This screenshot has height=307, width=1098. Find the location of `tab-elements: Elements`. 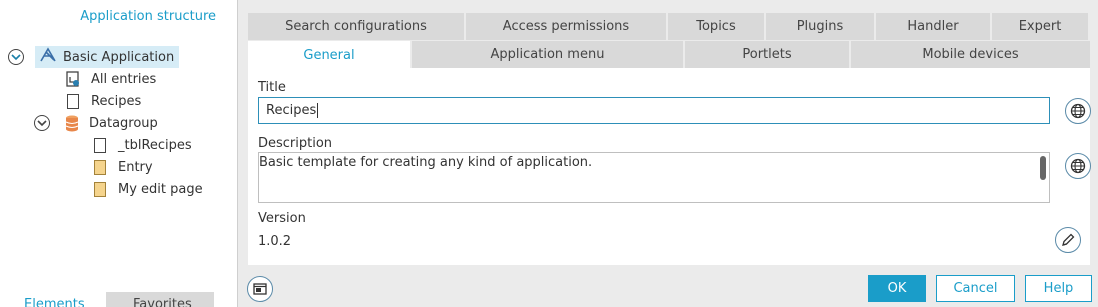

tab-elements: Elements is located at coordinates (52, 299).